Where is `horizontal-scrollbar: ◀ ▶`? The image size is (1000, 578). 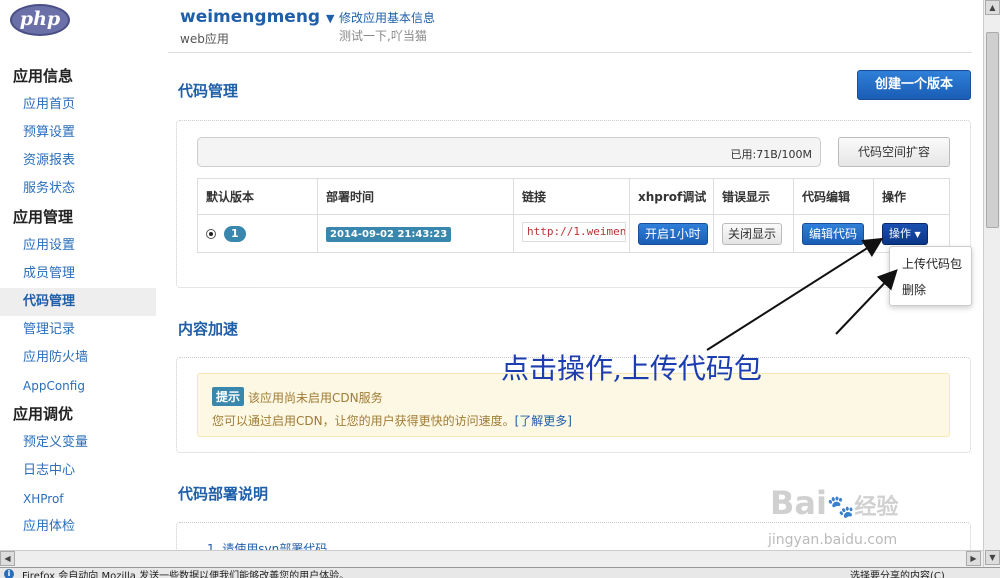
horizontal-scrollbar: ◀ ▶ is located at coordinates (491, 558).